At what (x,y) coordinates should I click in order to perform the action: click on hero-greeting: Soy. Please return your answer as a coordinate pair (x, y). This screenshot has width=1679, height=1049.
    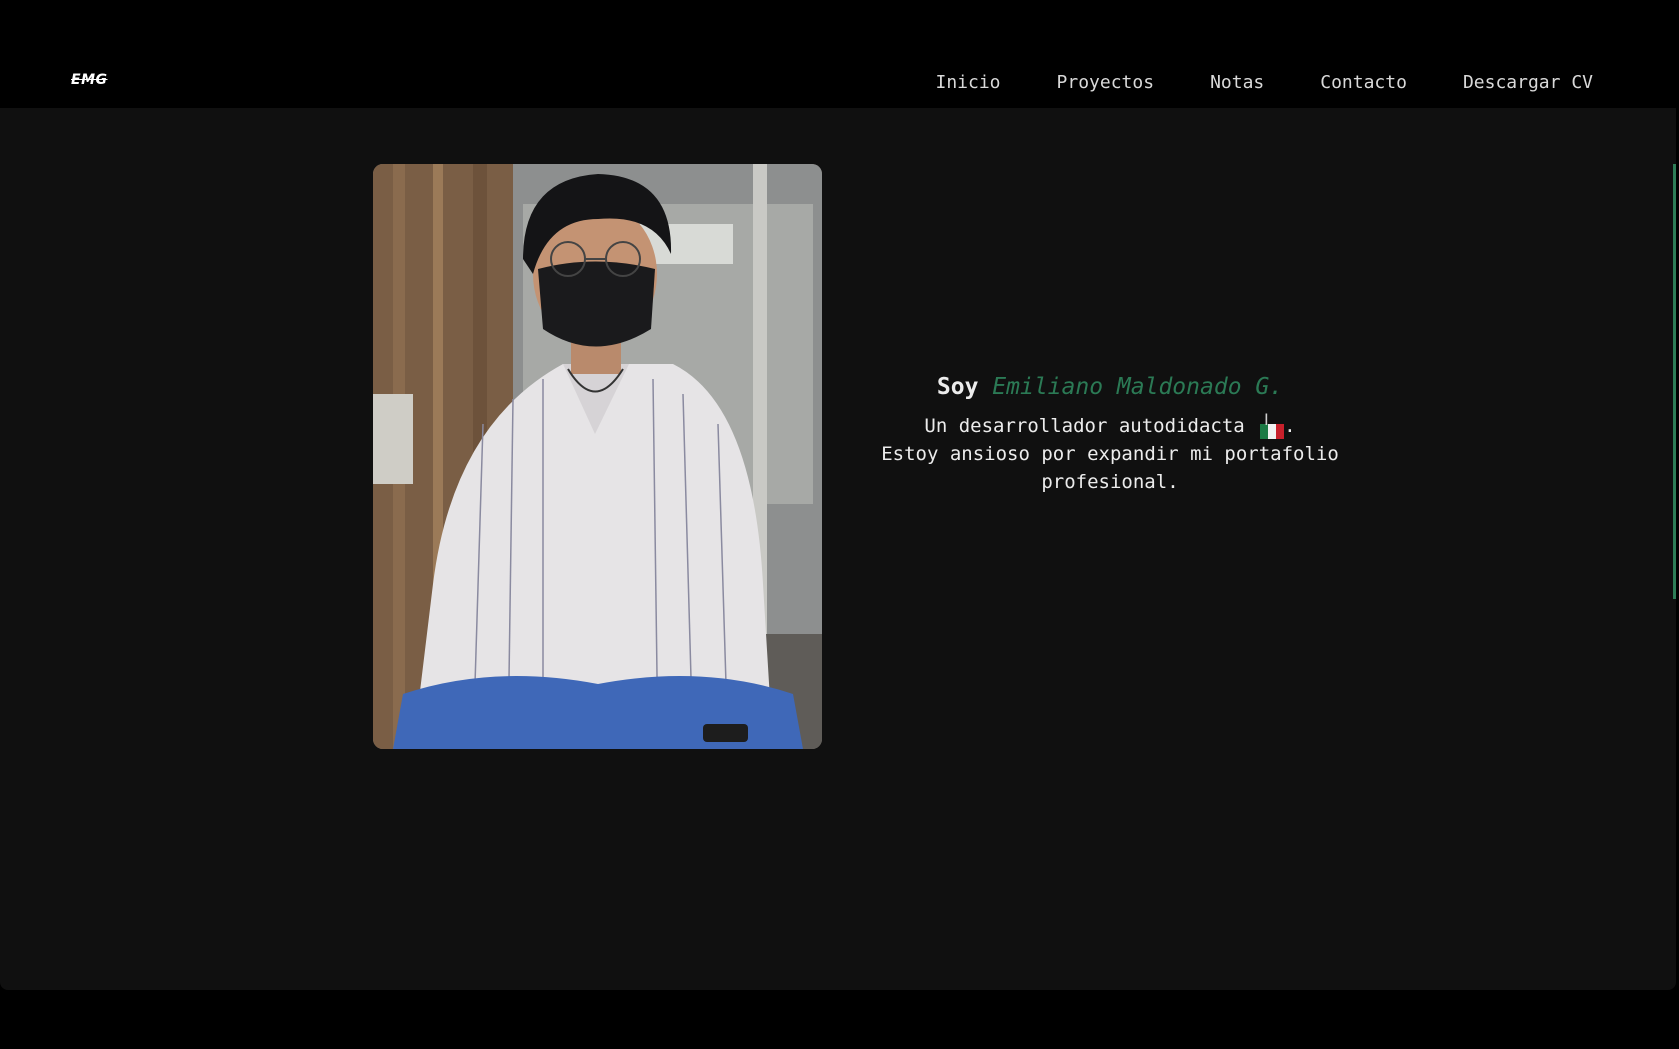
    Looking at the image, I should click on (964, 387).